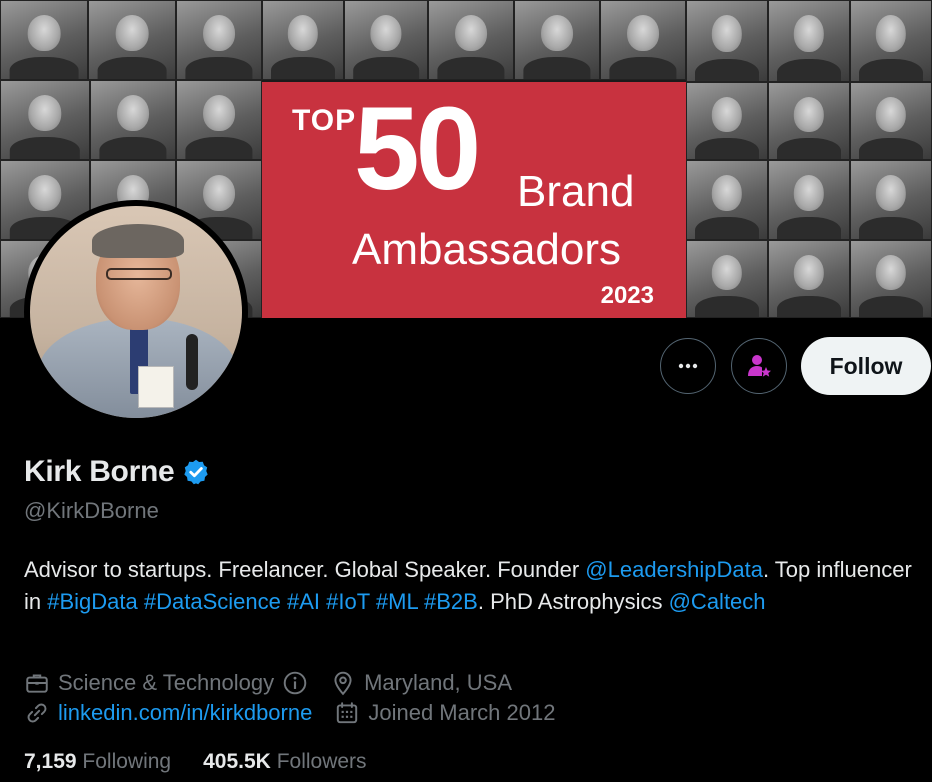  What do you see at coordinates (576, 191) in the screenshot?
I see `card-brand-word: Brand` at bounding box center [576, 191].